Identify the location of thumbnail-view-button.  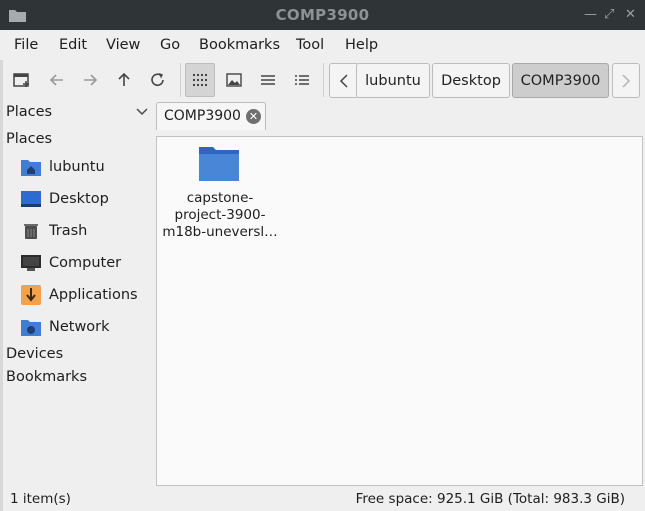
(234, 80).